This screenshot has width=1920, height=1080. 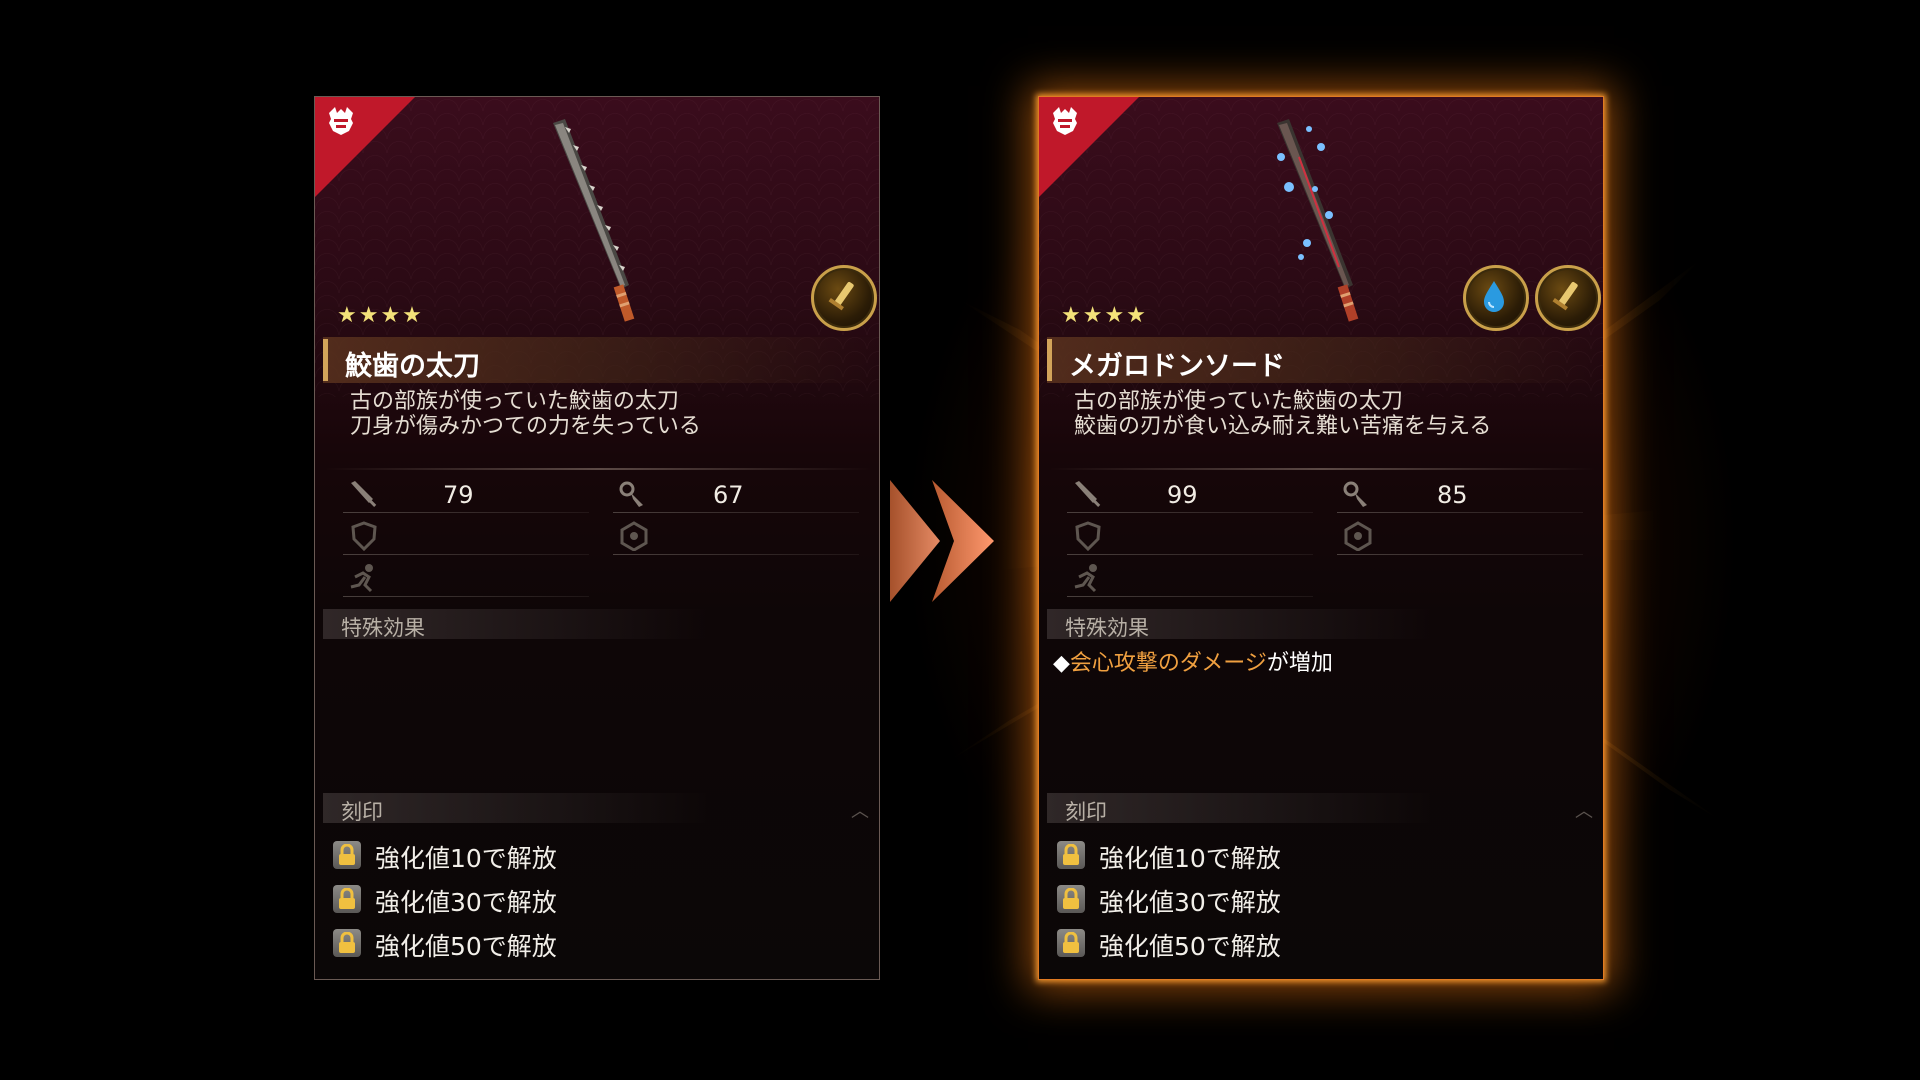 I want to click on megalodon-sword-image, so click(x=1318, y=220).